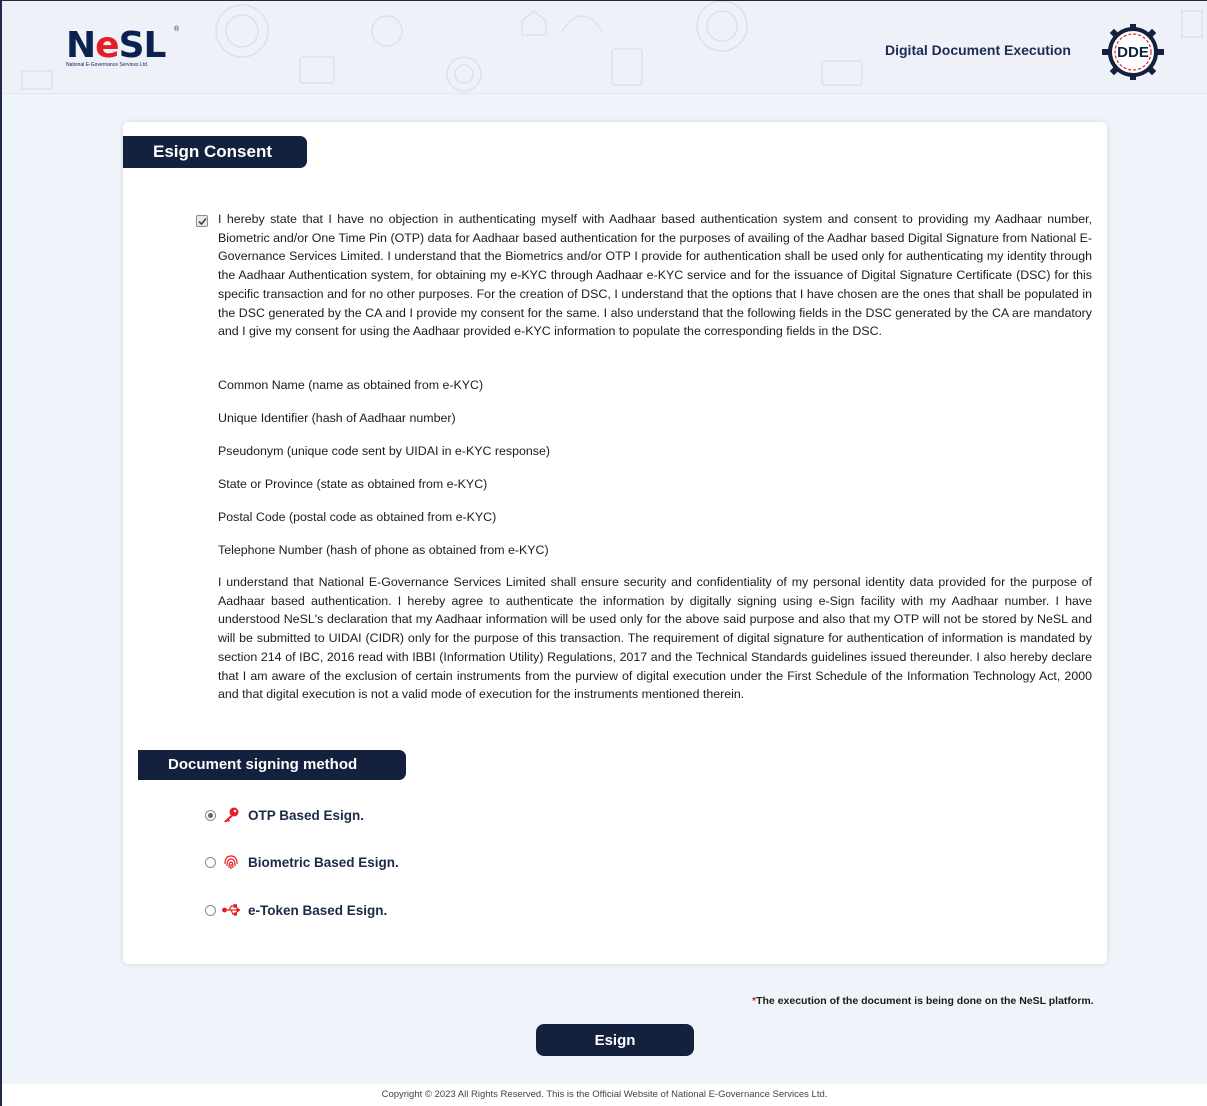 Image resolution: width=1207 pixels, height=1106 pixels. I want to click on dde-gear-logo: DDE, so click(1133, 52).